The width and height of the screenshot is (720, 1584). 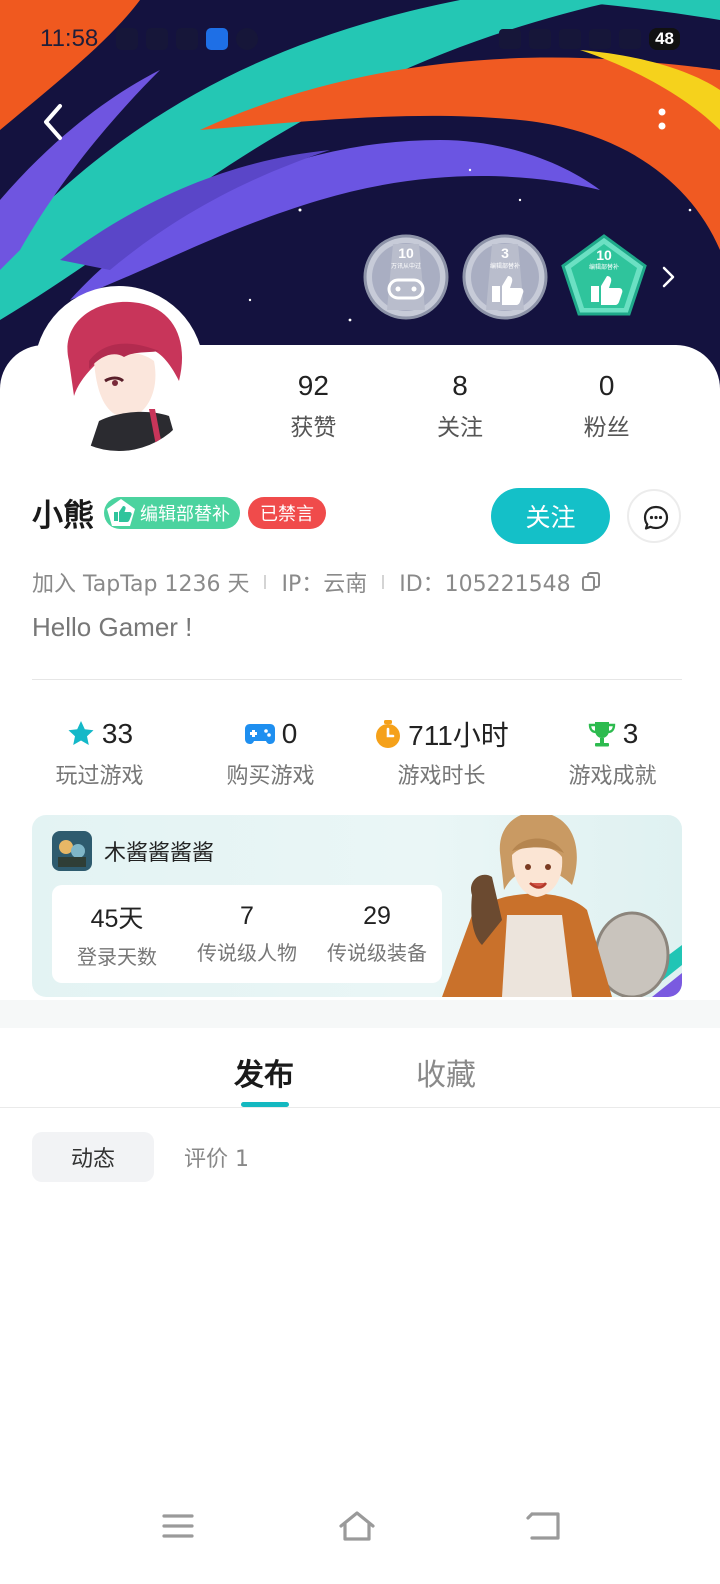 What do you see at coordinates (606, 385) in the screenshot?
I see `followers-count: 0` at bounding box center [606, 385].